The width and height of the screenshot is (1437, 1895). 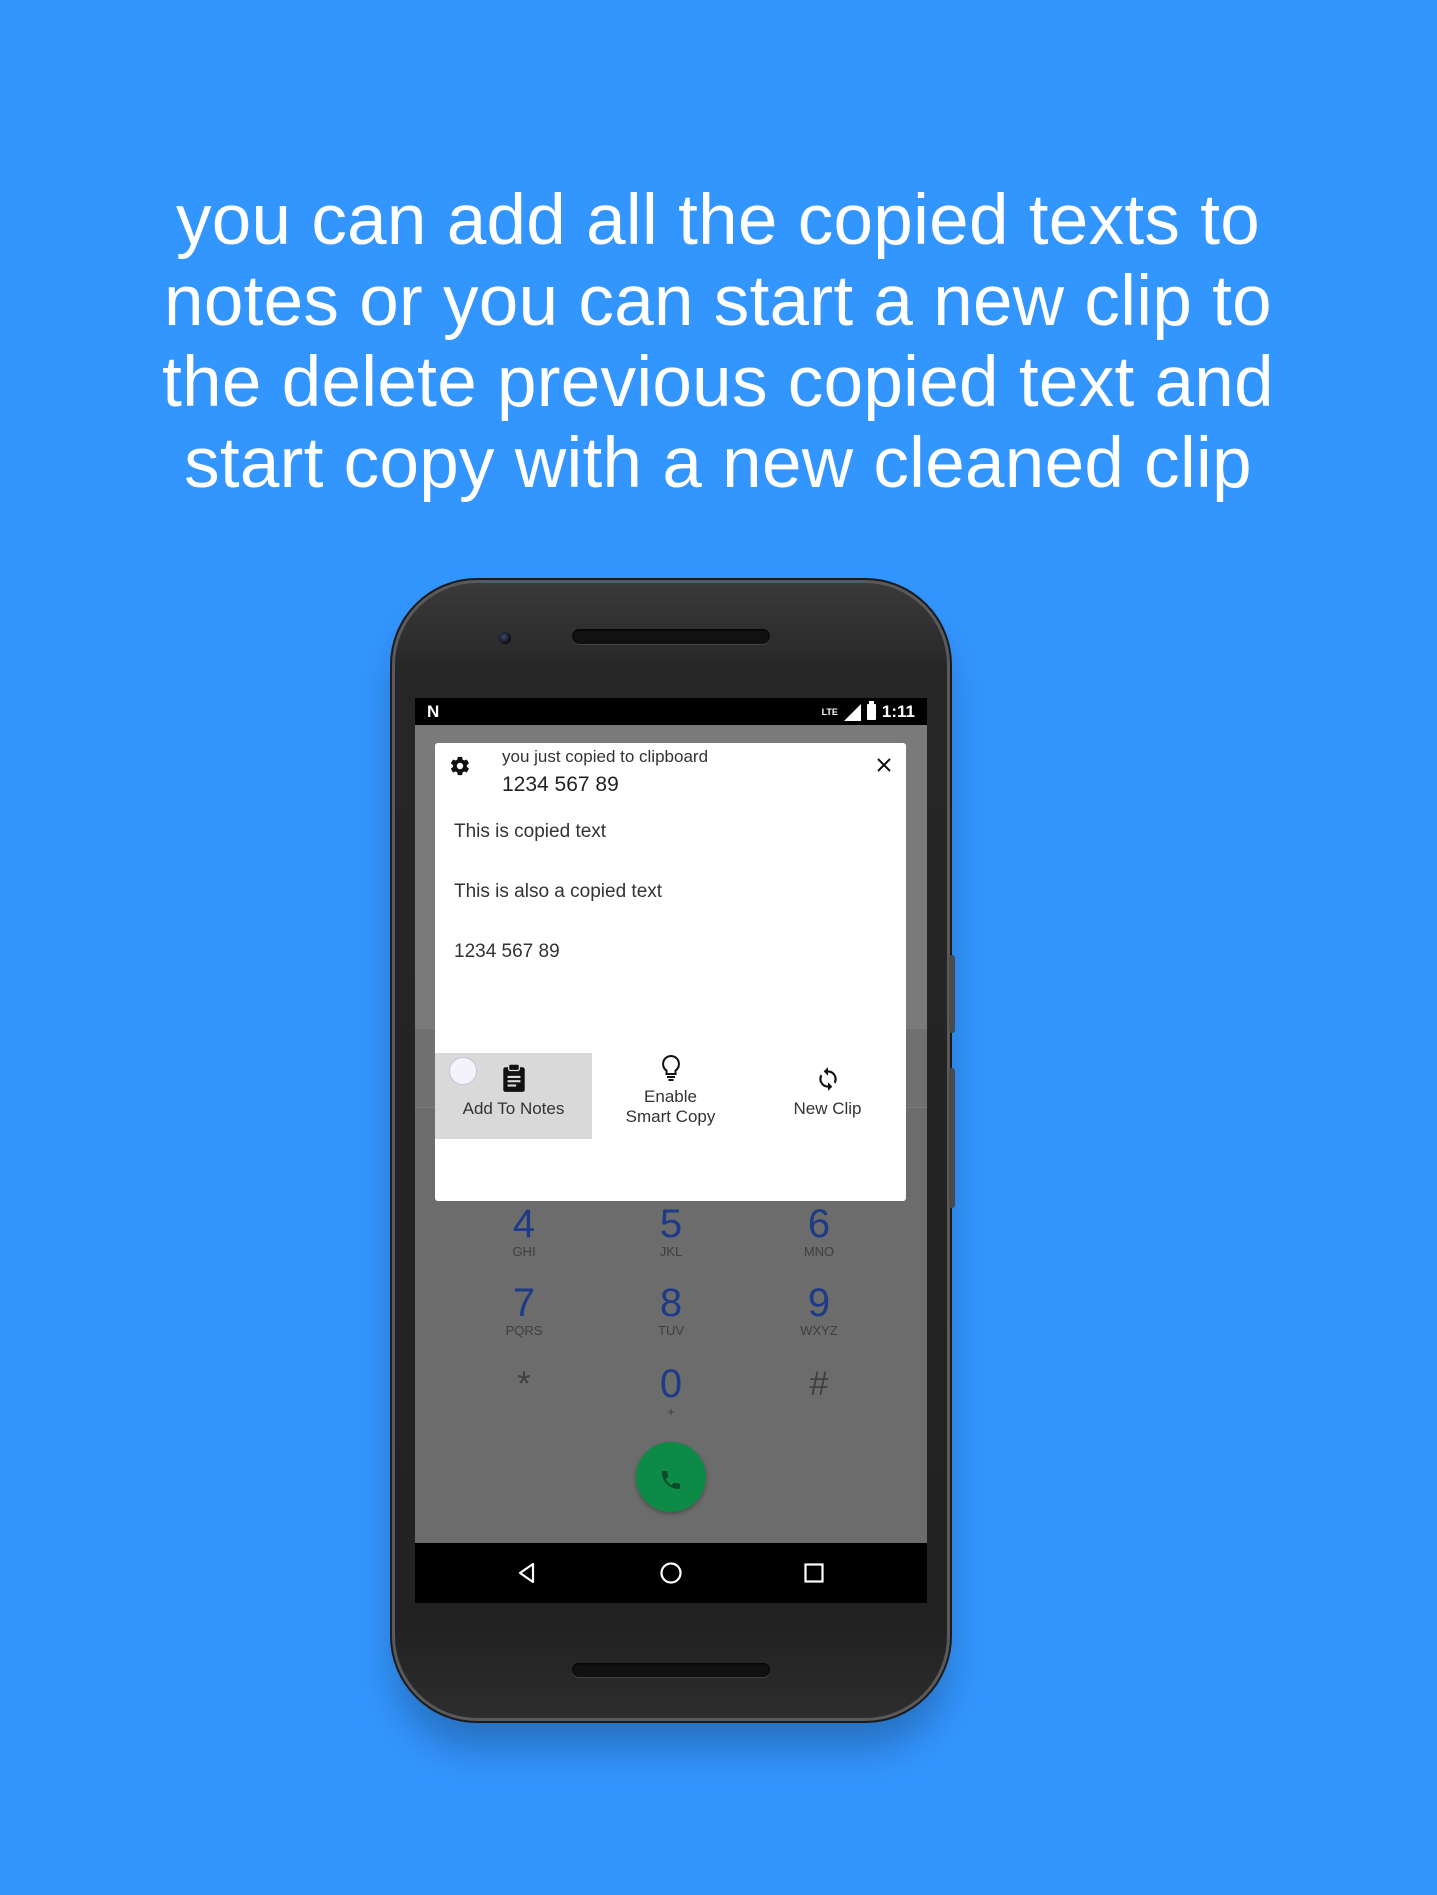 I want to click on dial-key-letters: MNO, so click(x=819, y=1251).